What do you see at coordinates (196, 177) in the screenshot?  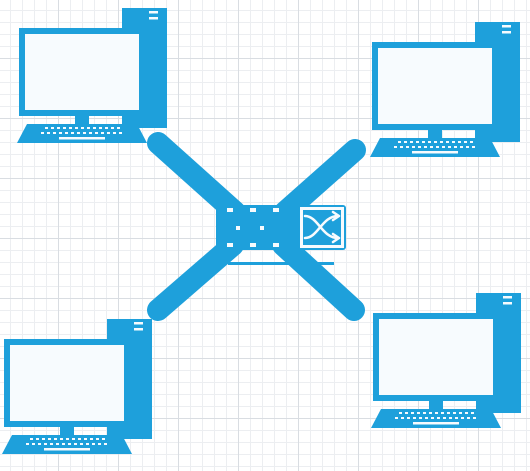 I see `link-top-left` at bounding box center [196, 177].